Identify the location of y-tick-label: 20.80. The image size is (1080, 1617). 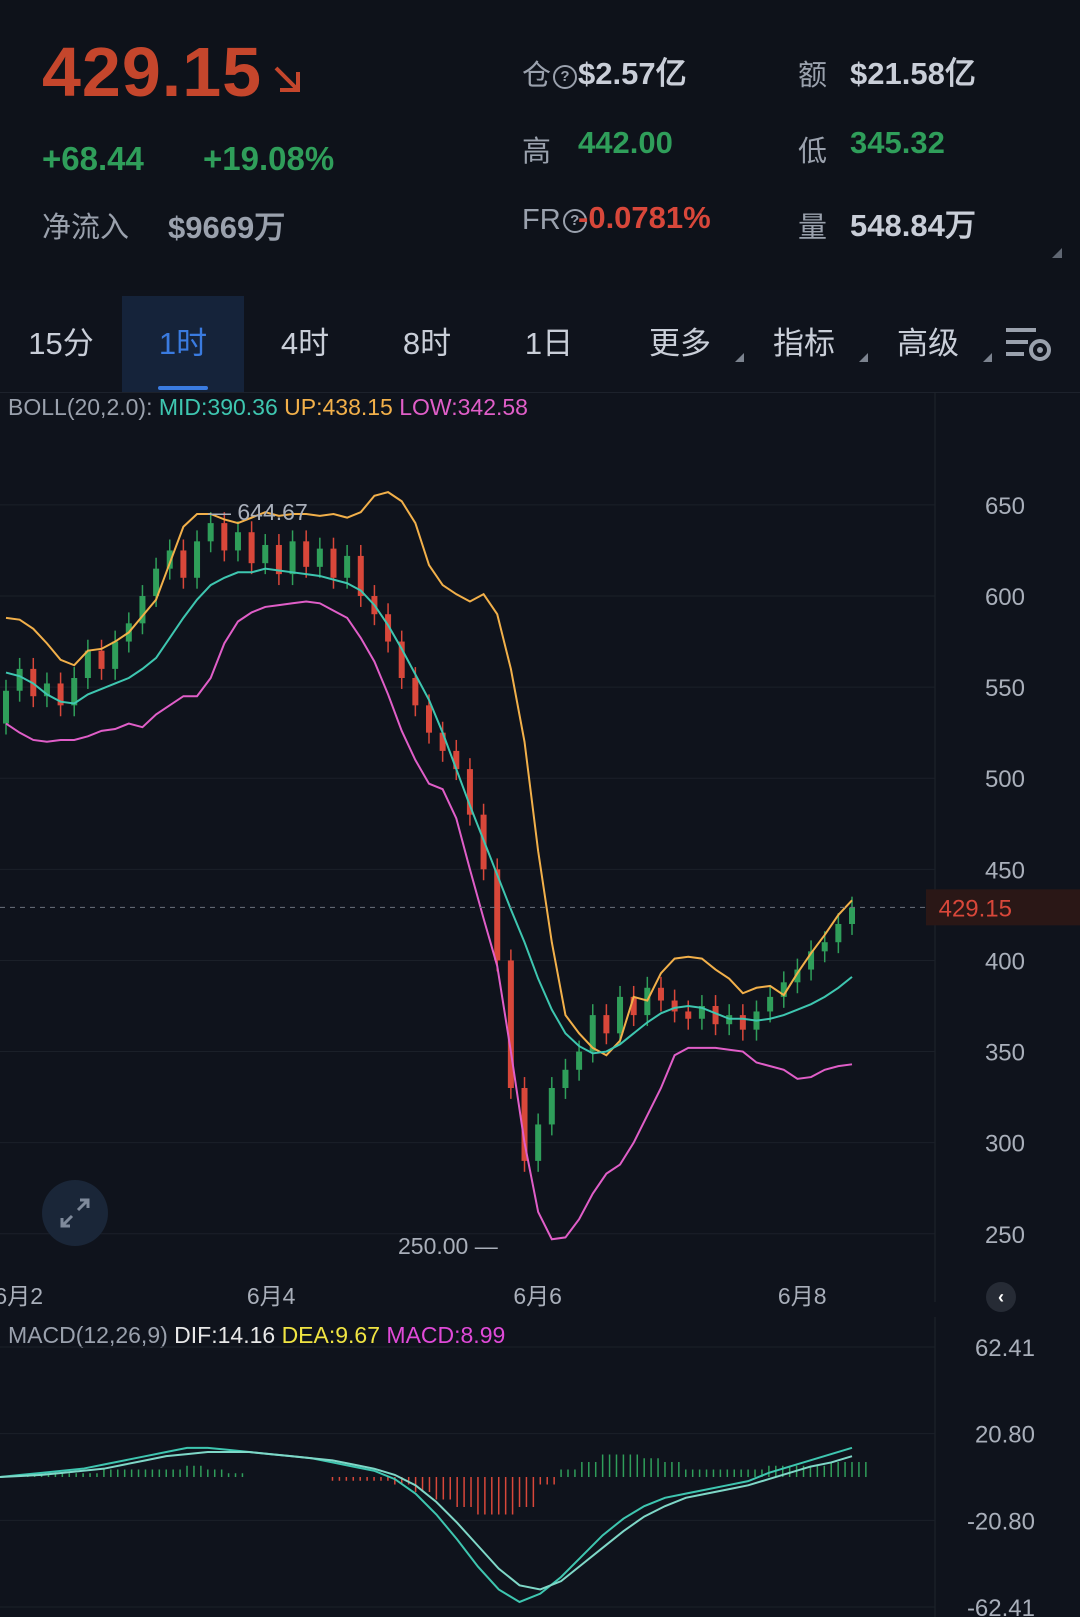
(1005, 1435).